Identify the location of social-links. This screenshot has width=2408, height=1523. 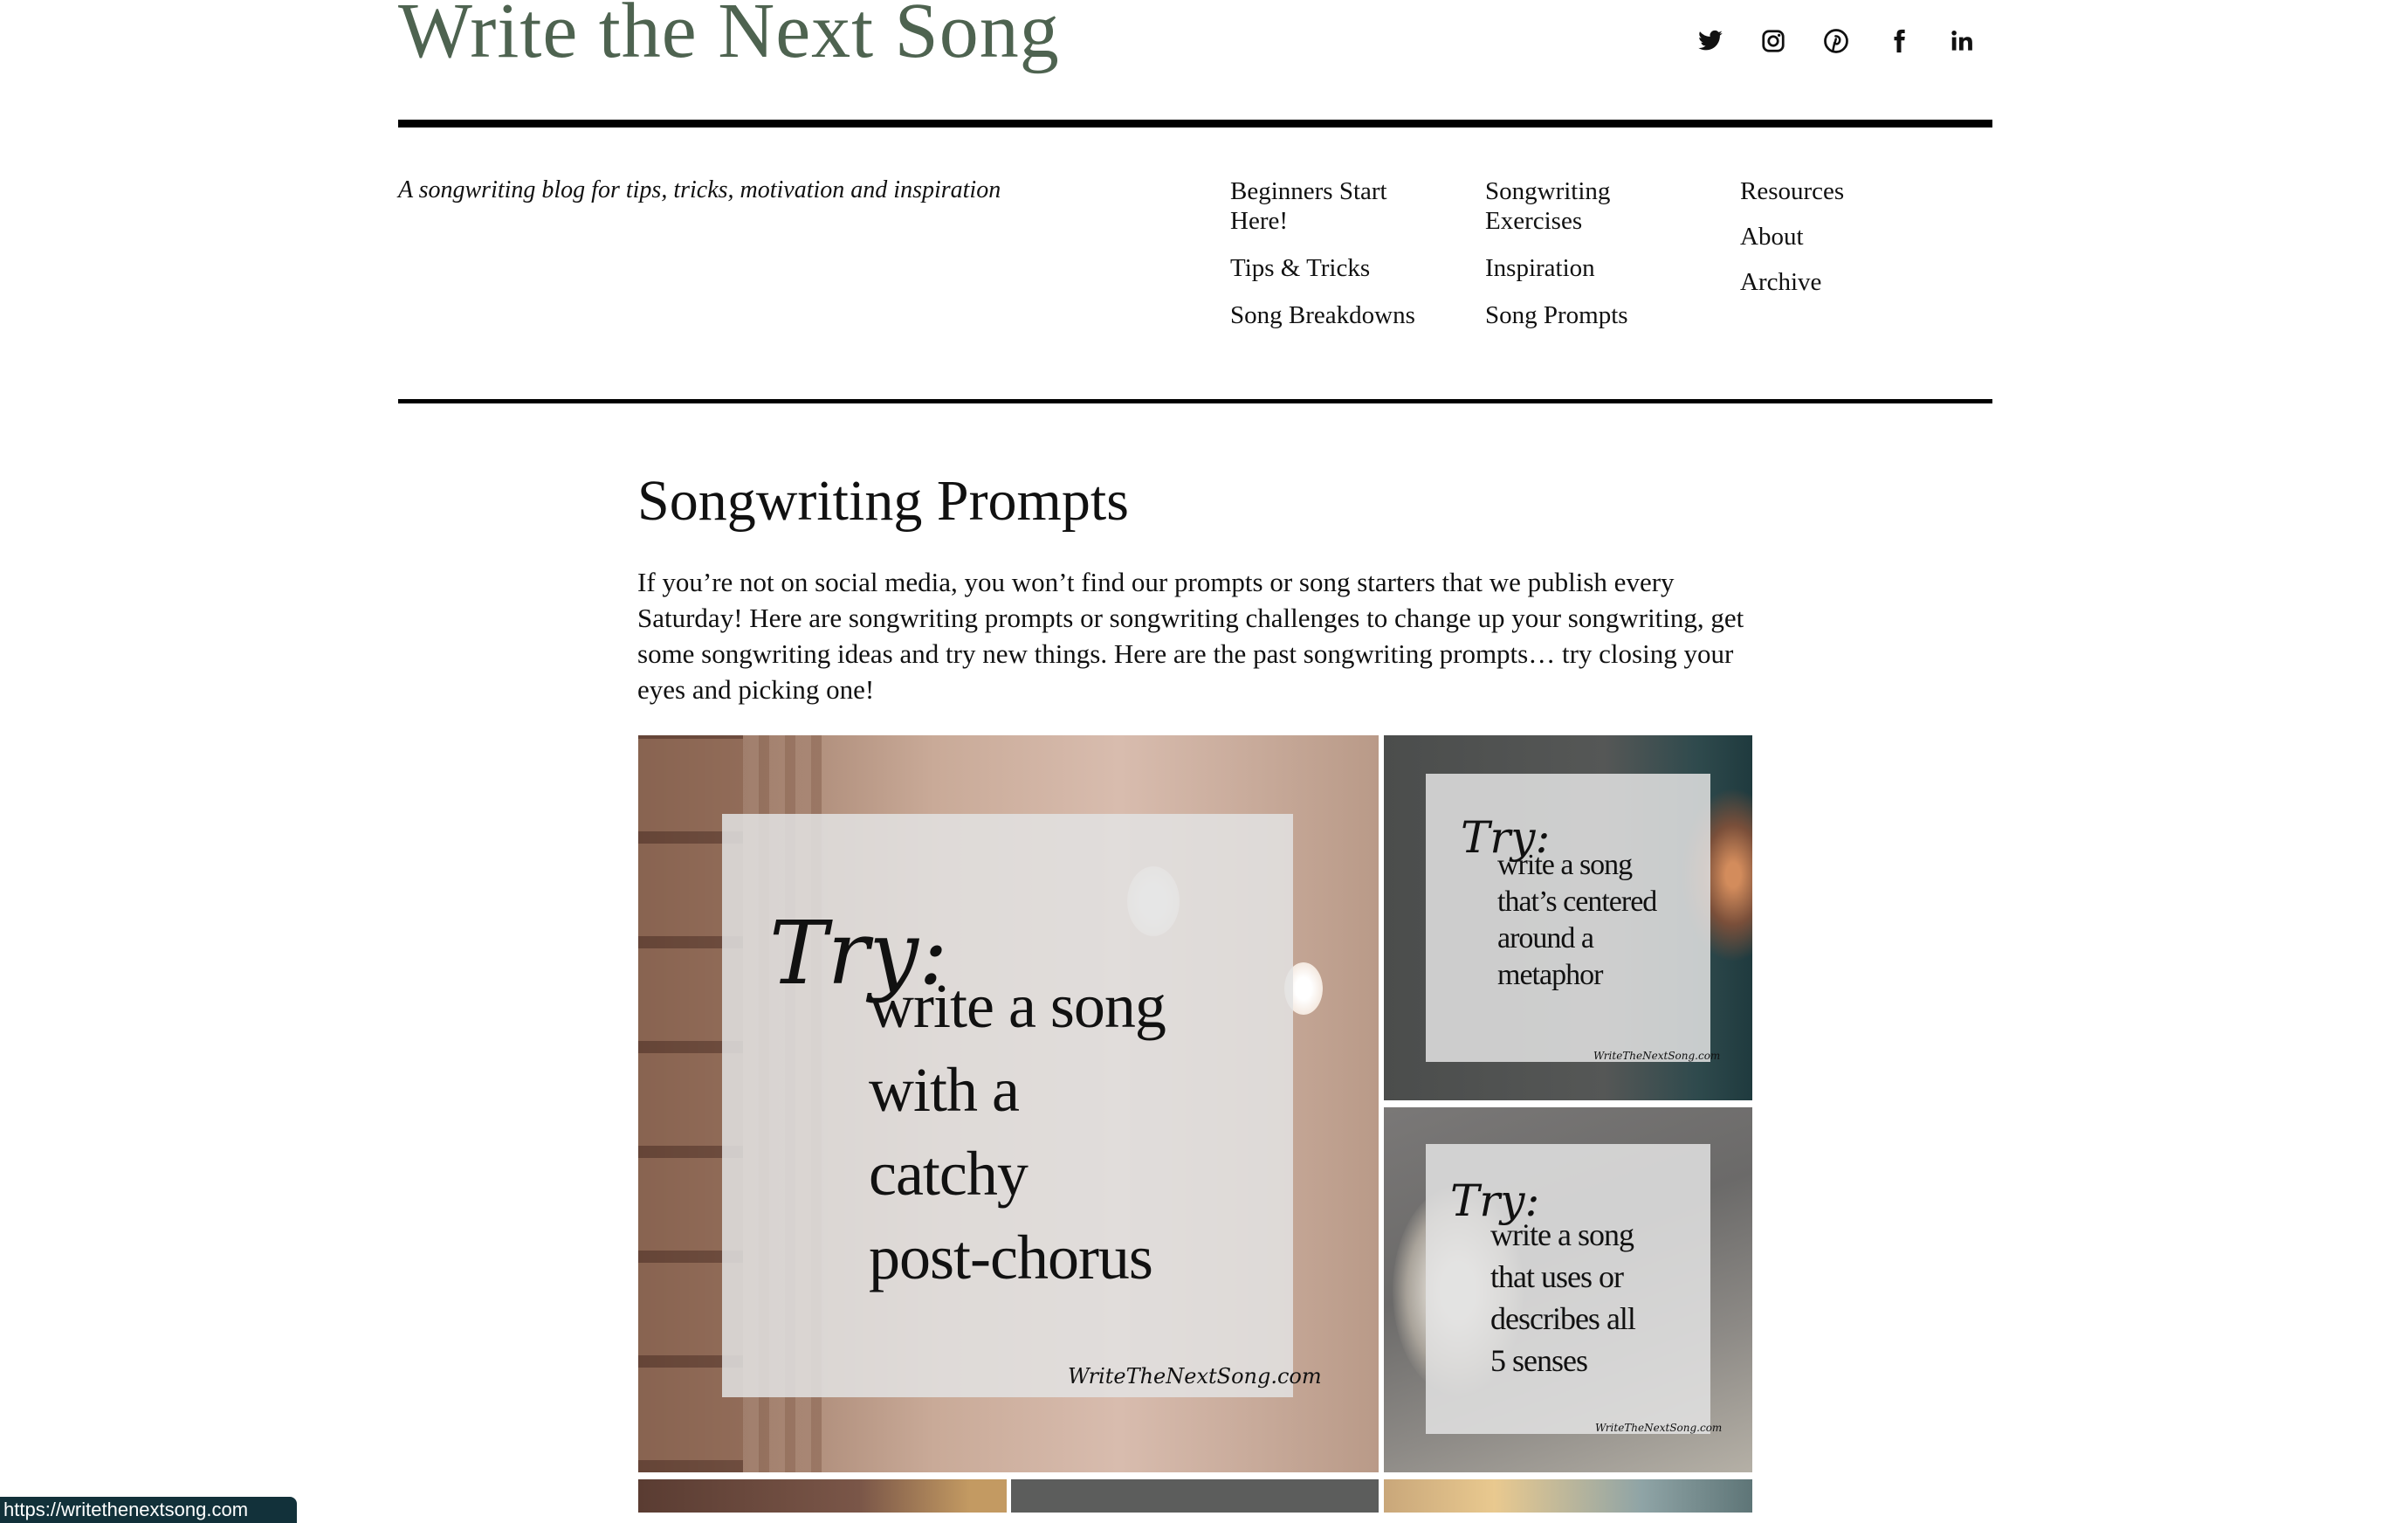
(1849, 41).